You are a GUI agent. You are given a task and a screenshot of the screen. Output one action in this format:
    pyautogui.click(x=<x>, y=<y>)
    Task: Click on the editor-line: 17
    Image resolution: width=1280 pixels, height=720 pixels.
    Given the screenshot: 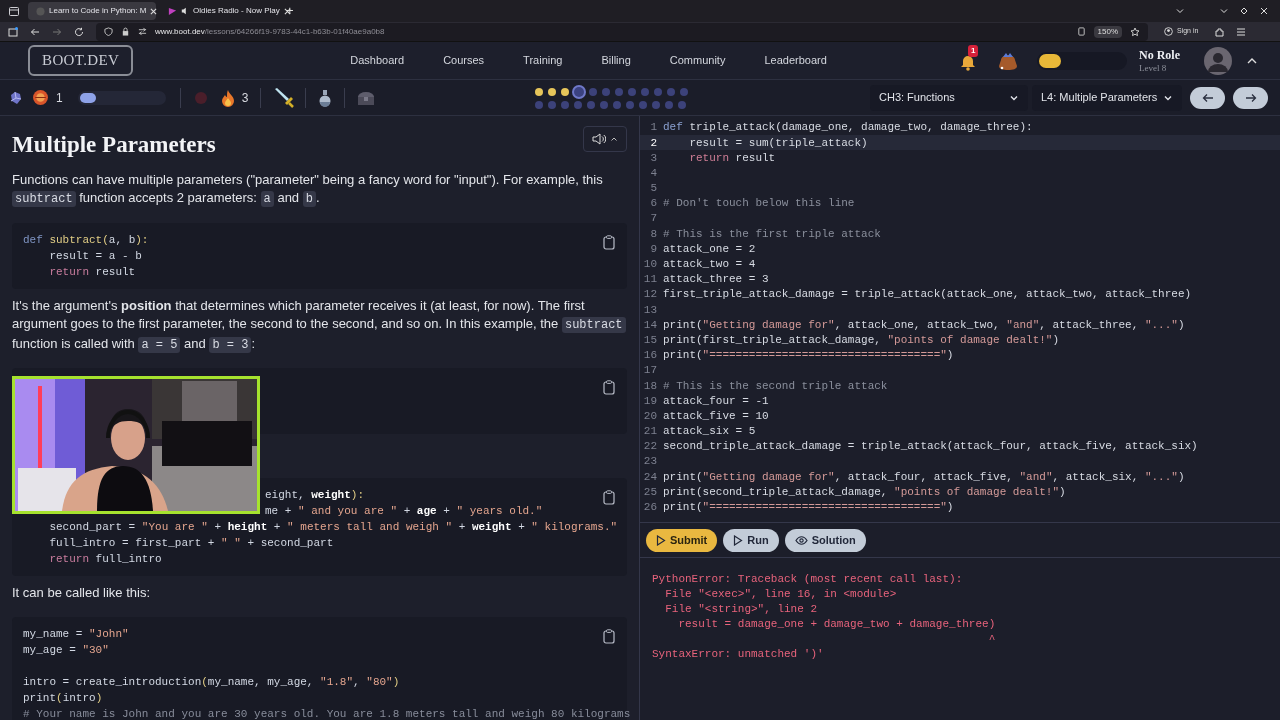 What is the action you would take?
    pyautogui.click(x=960, y=371)
    